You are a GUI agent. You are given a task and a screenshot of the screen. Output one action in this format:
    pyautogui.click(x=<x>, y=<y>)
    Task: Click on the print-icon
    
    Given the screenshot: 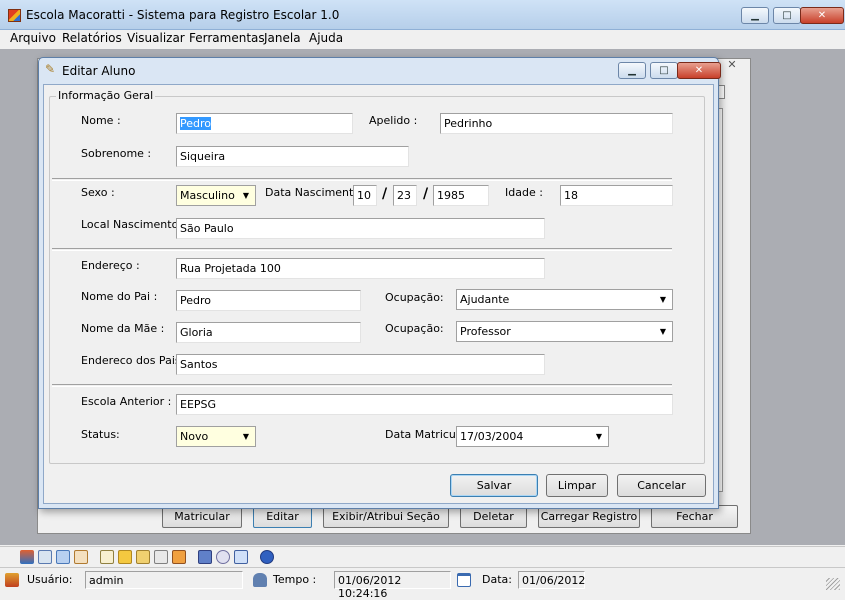 What is the action you would take?
    pyautogui.click(x=179, y=557)
    